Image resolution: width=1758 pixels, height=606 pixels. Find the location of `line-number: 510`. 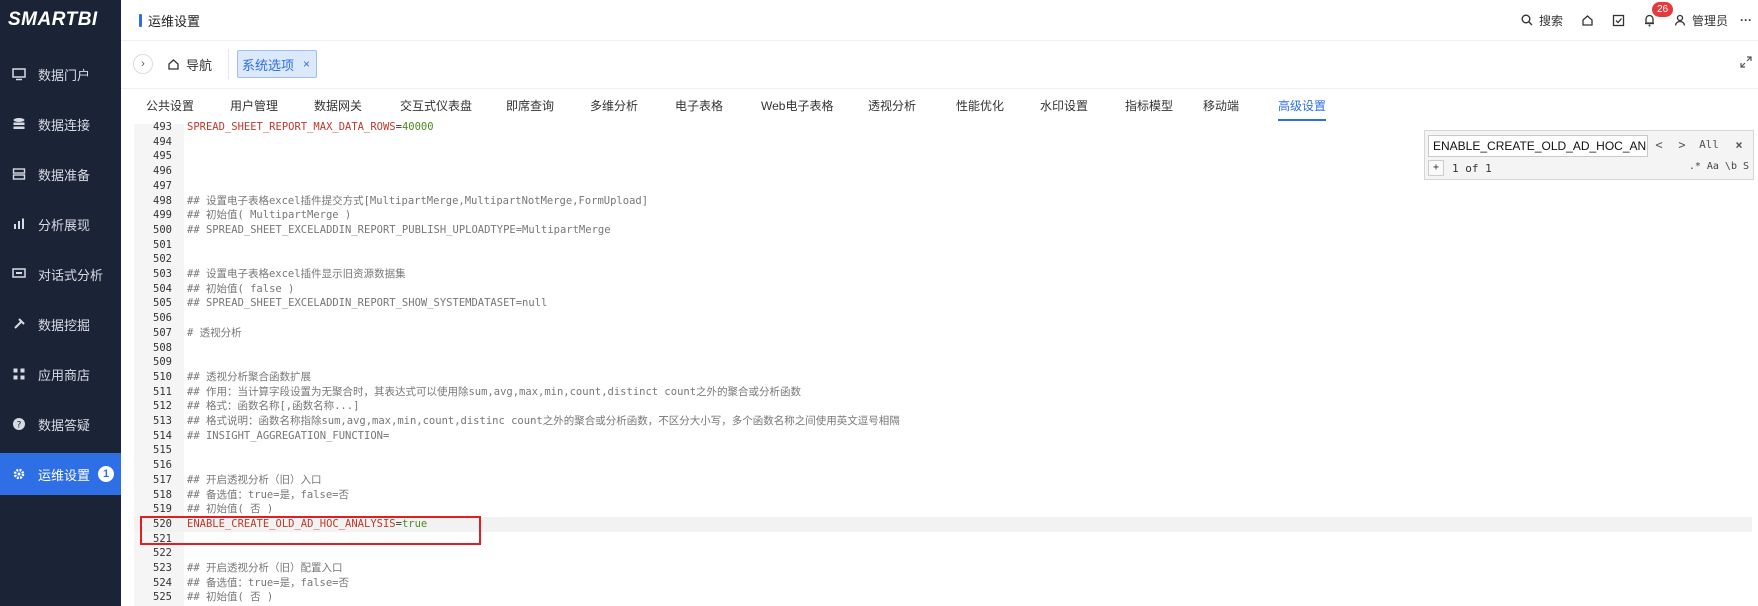

line-number: 510 is located at coordinates (162, 376).